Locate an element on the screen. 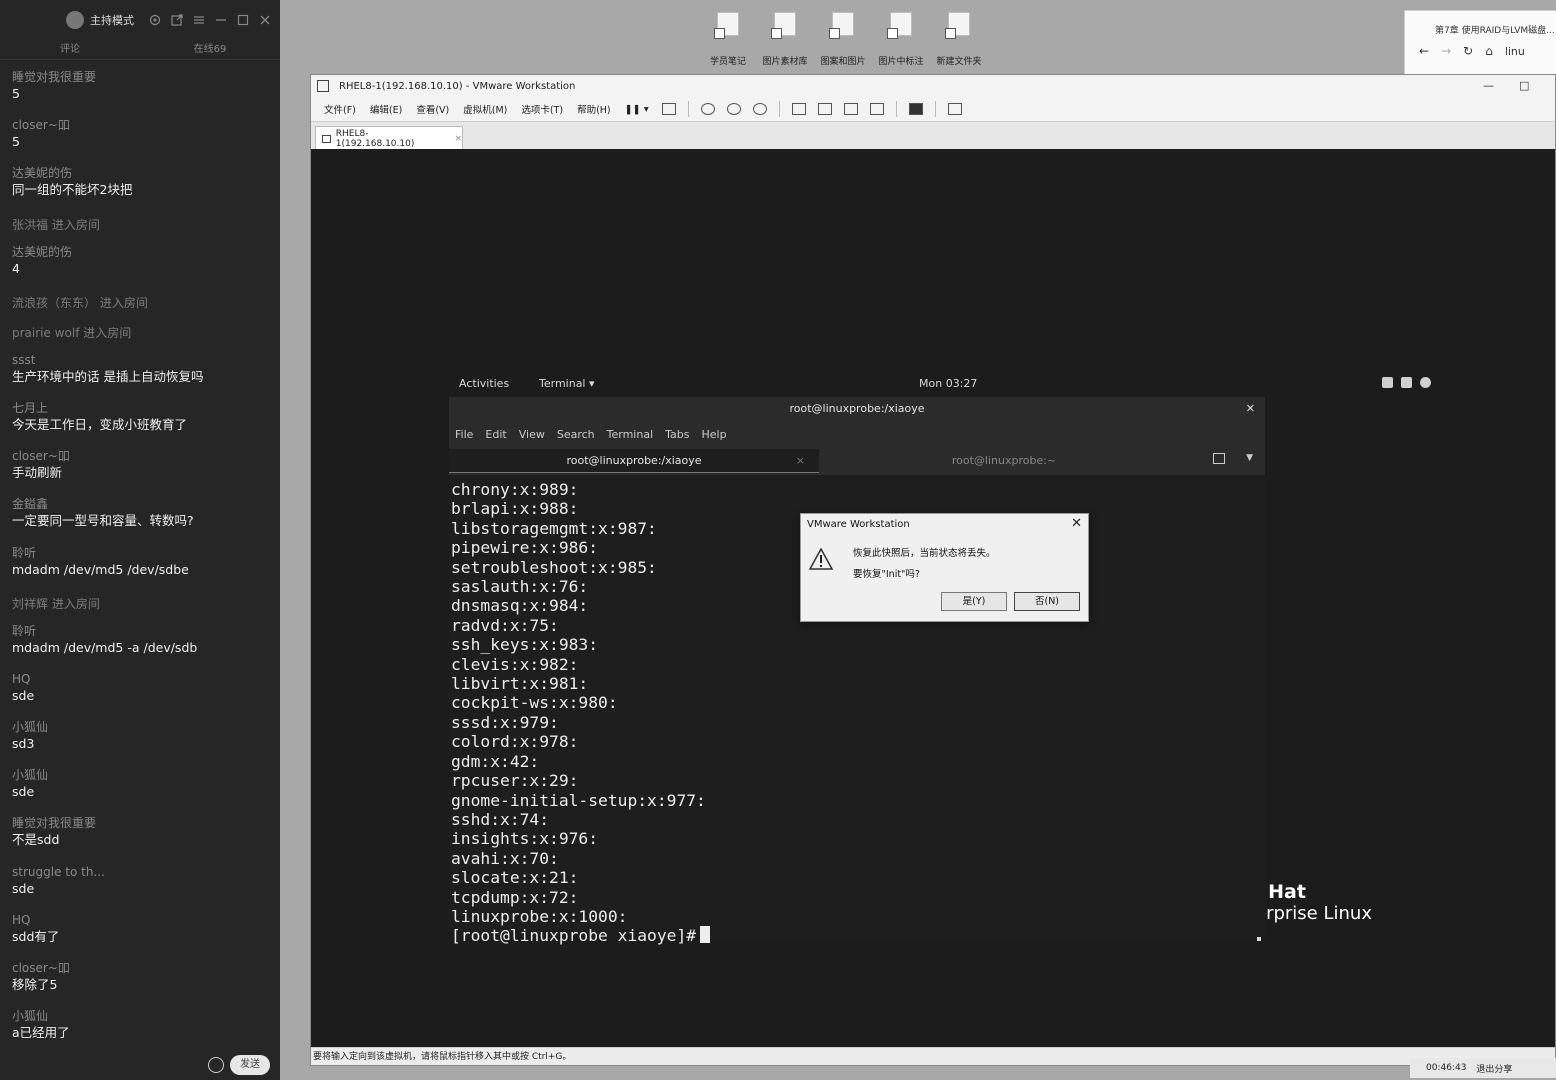  no-button: 否(N) is located at coordinates (1047, 601).